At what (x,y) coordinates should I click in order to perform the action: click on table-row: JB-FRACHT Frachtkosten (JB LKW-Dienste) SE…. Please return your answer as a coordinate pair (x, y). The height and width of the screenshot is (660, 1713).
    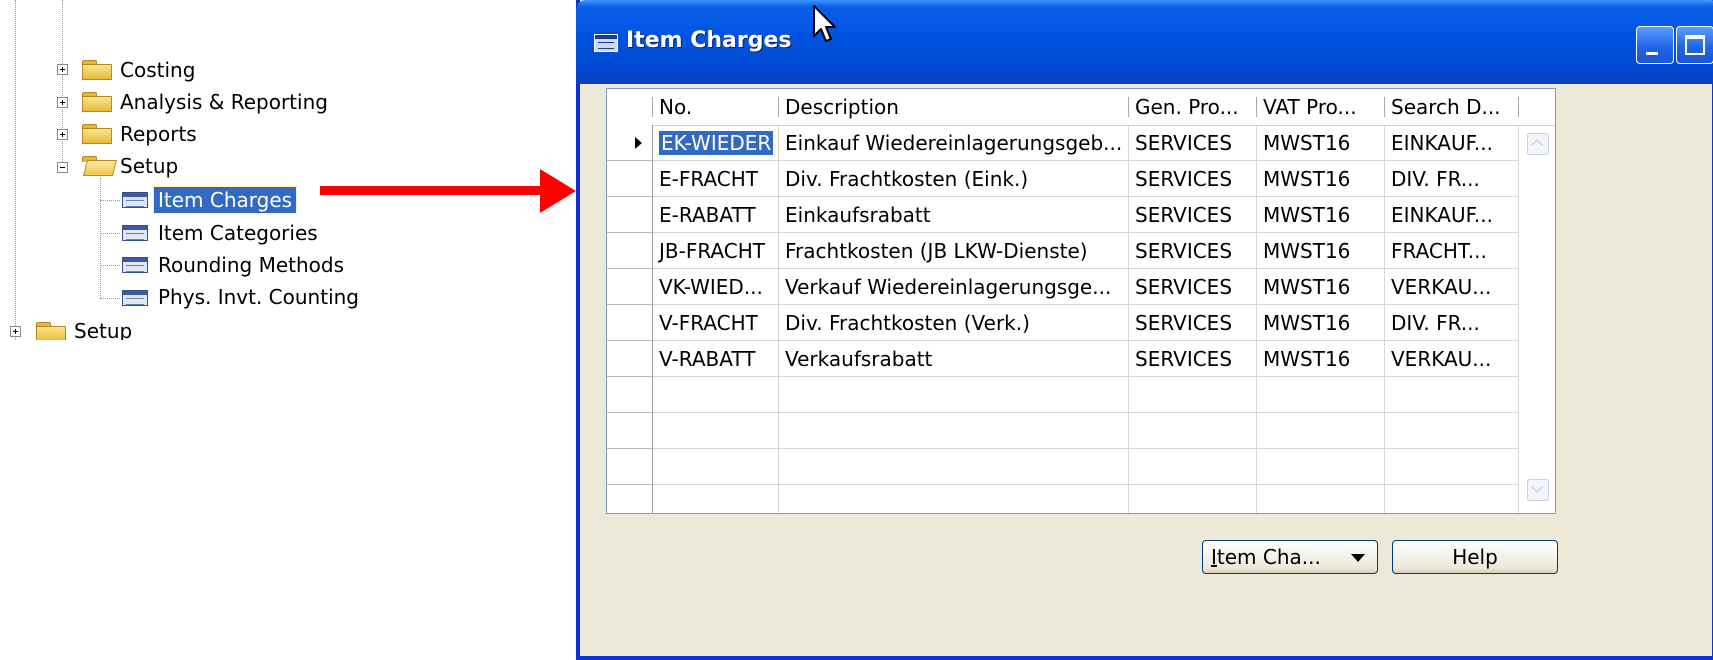
    Looking at the image, I should click on (1081, 251).